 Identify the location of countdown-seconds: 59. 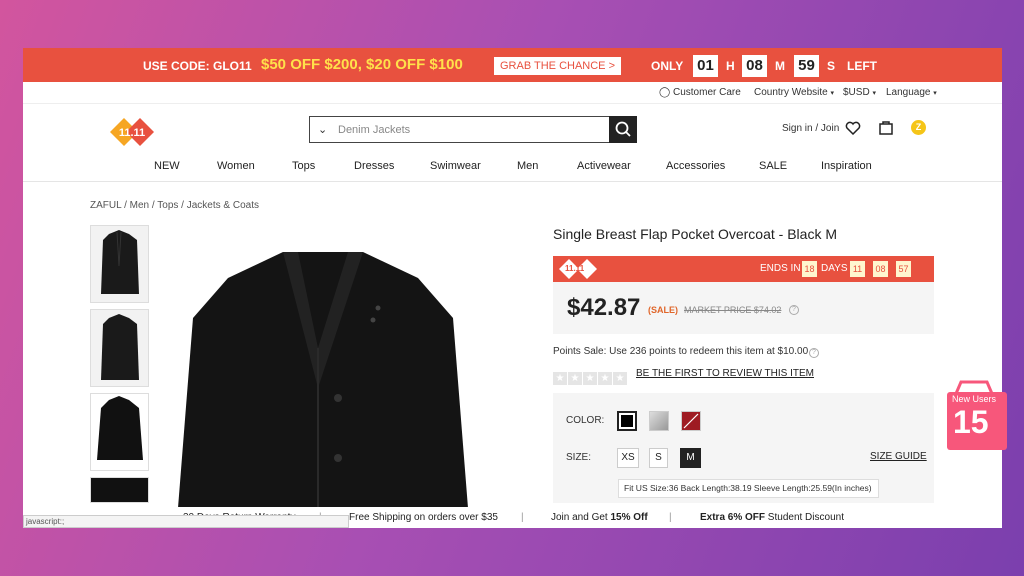
(806, 66).